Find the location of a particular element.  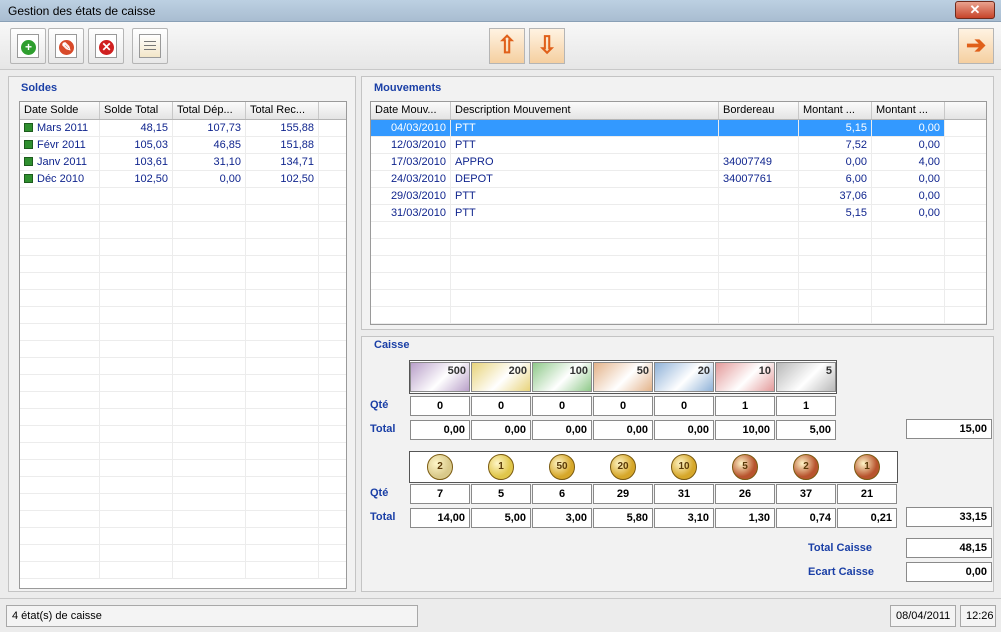

banknote-50-icon: 50 is located at coordinates (623, 377).